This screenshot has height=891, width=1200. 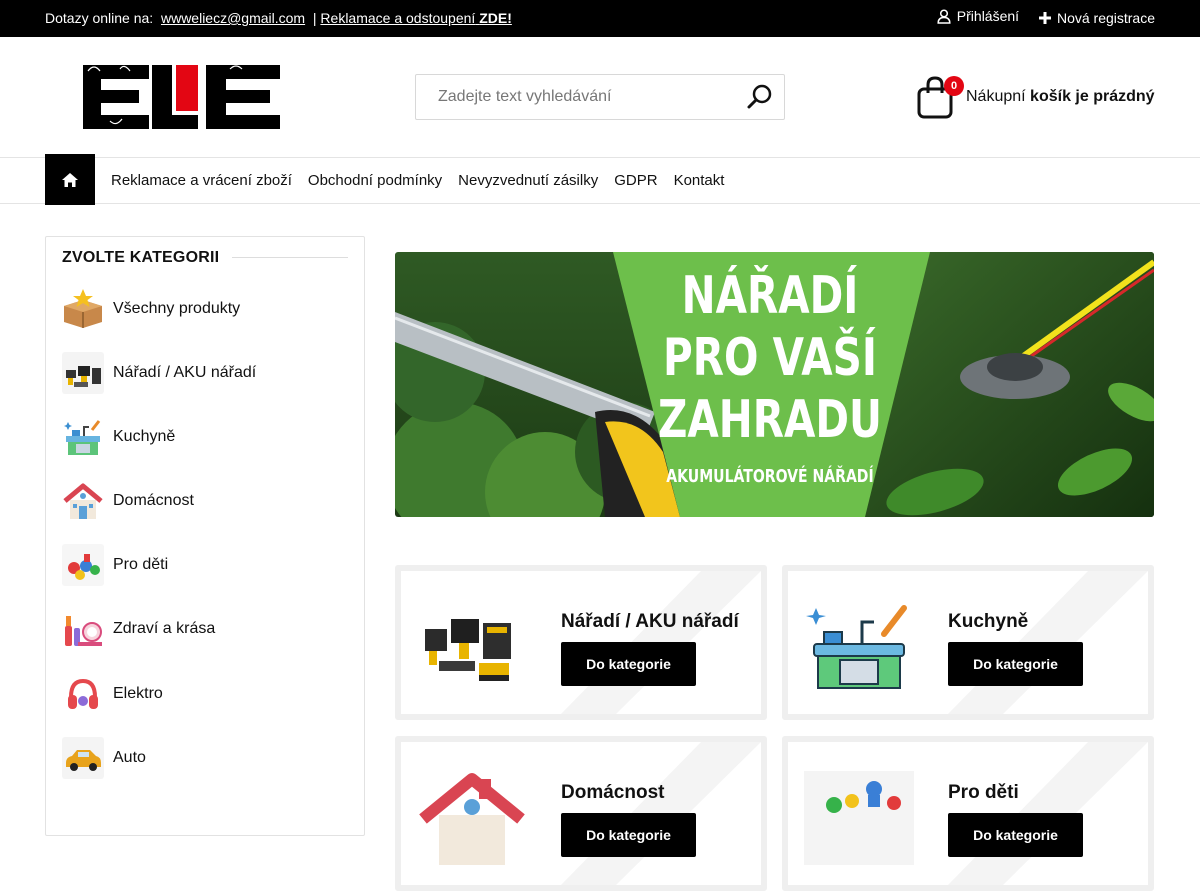 I want to click on sidebar-item-label: Nářadí / AKU nářadí, so click(x=185, y=372).